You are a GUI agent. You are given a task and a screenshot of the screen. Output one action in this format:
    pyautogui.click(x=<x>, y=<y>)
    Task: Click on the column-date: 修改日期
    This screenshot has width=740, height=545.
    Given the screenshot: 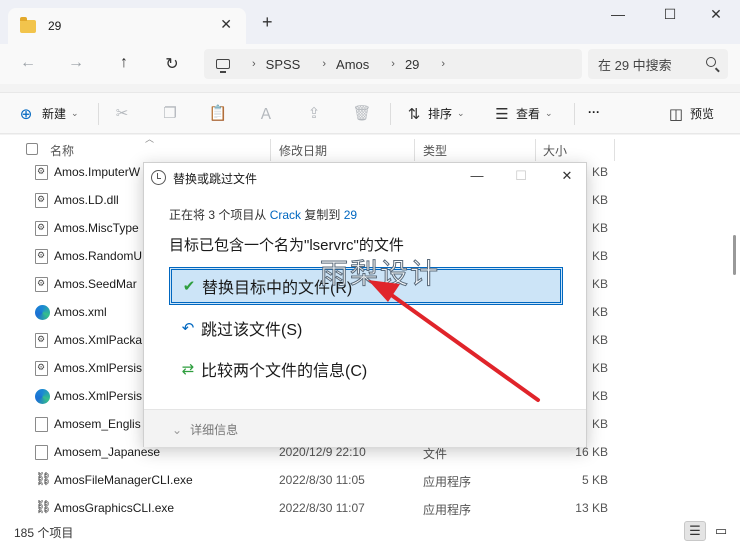 What is the action you would take?
    pyautogui.click(x=303, y=150)
    